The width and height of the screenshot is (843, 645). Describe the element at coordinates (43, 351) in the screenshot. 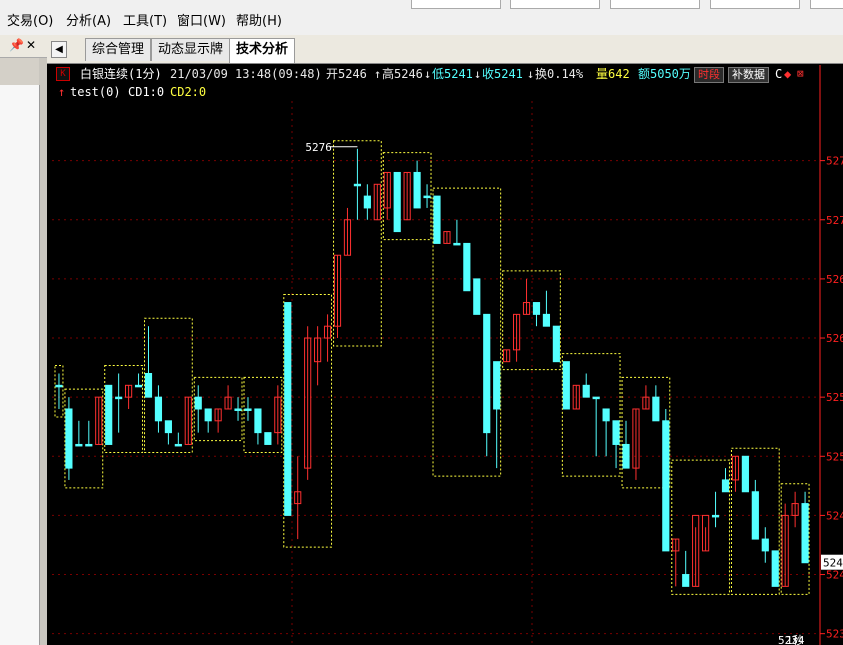

I see `left-panel-splitter` at that location.